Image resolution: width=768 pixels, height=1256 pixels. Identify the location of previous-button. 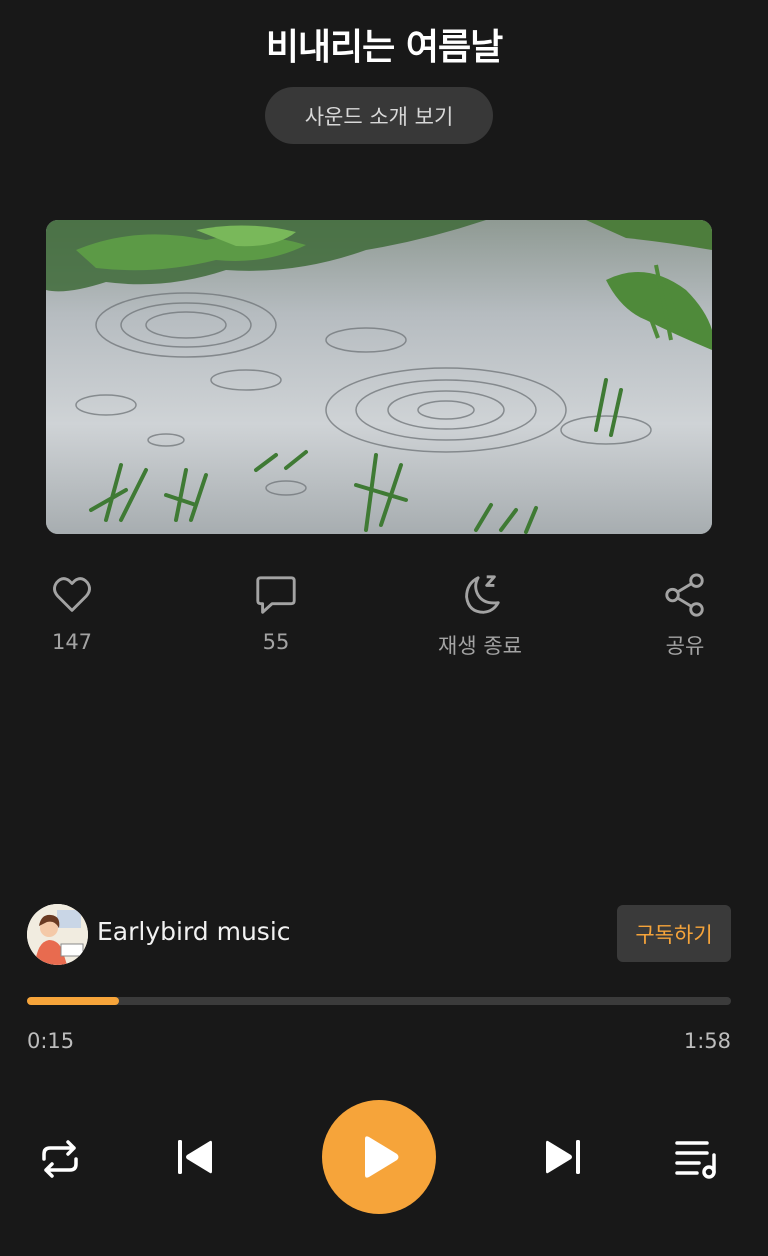
(194, 1157).